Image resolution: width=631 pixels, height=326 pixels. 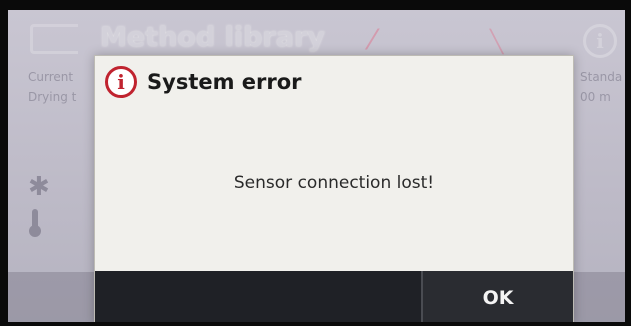 I want to click on dialog-message: Sensor connection lost!, so click(x=334, y=183).